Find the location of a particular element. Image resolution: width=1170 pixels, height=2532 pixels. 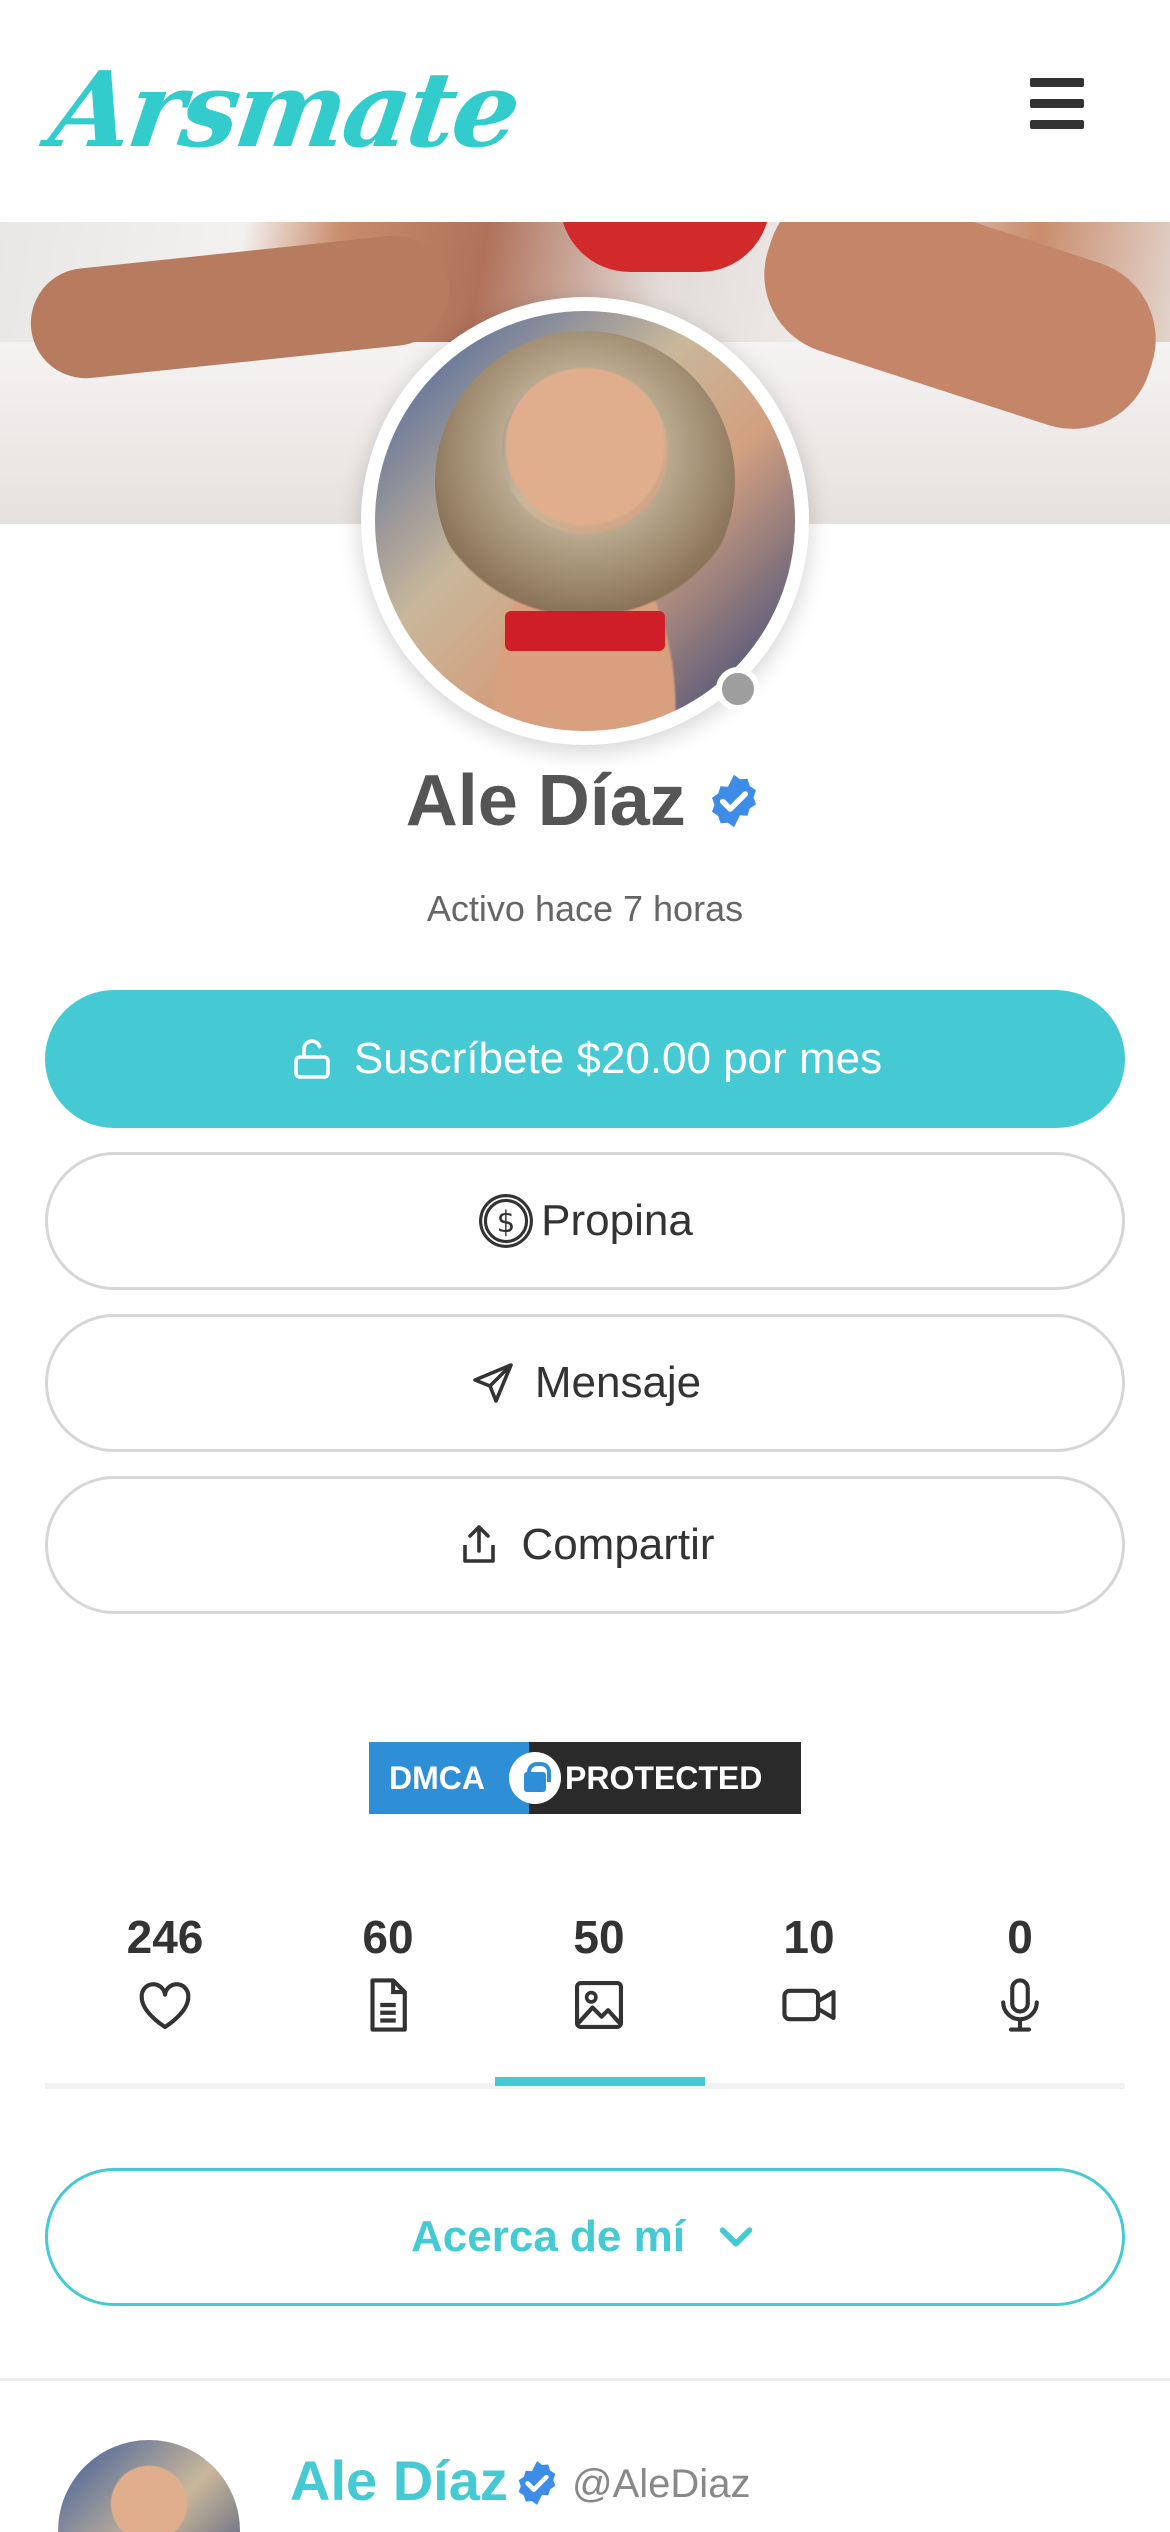

subscribe-label: Suscríbete $20.00 por mes is located at coordinates (618, 1058).